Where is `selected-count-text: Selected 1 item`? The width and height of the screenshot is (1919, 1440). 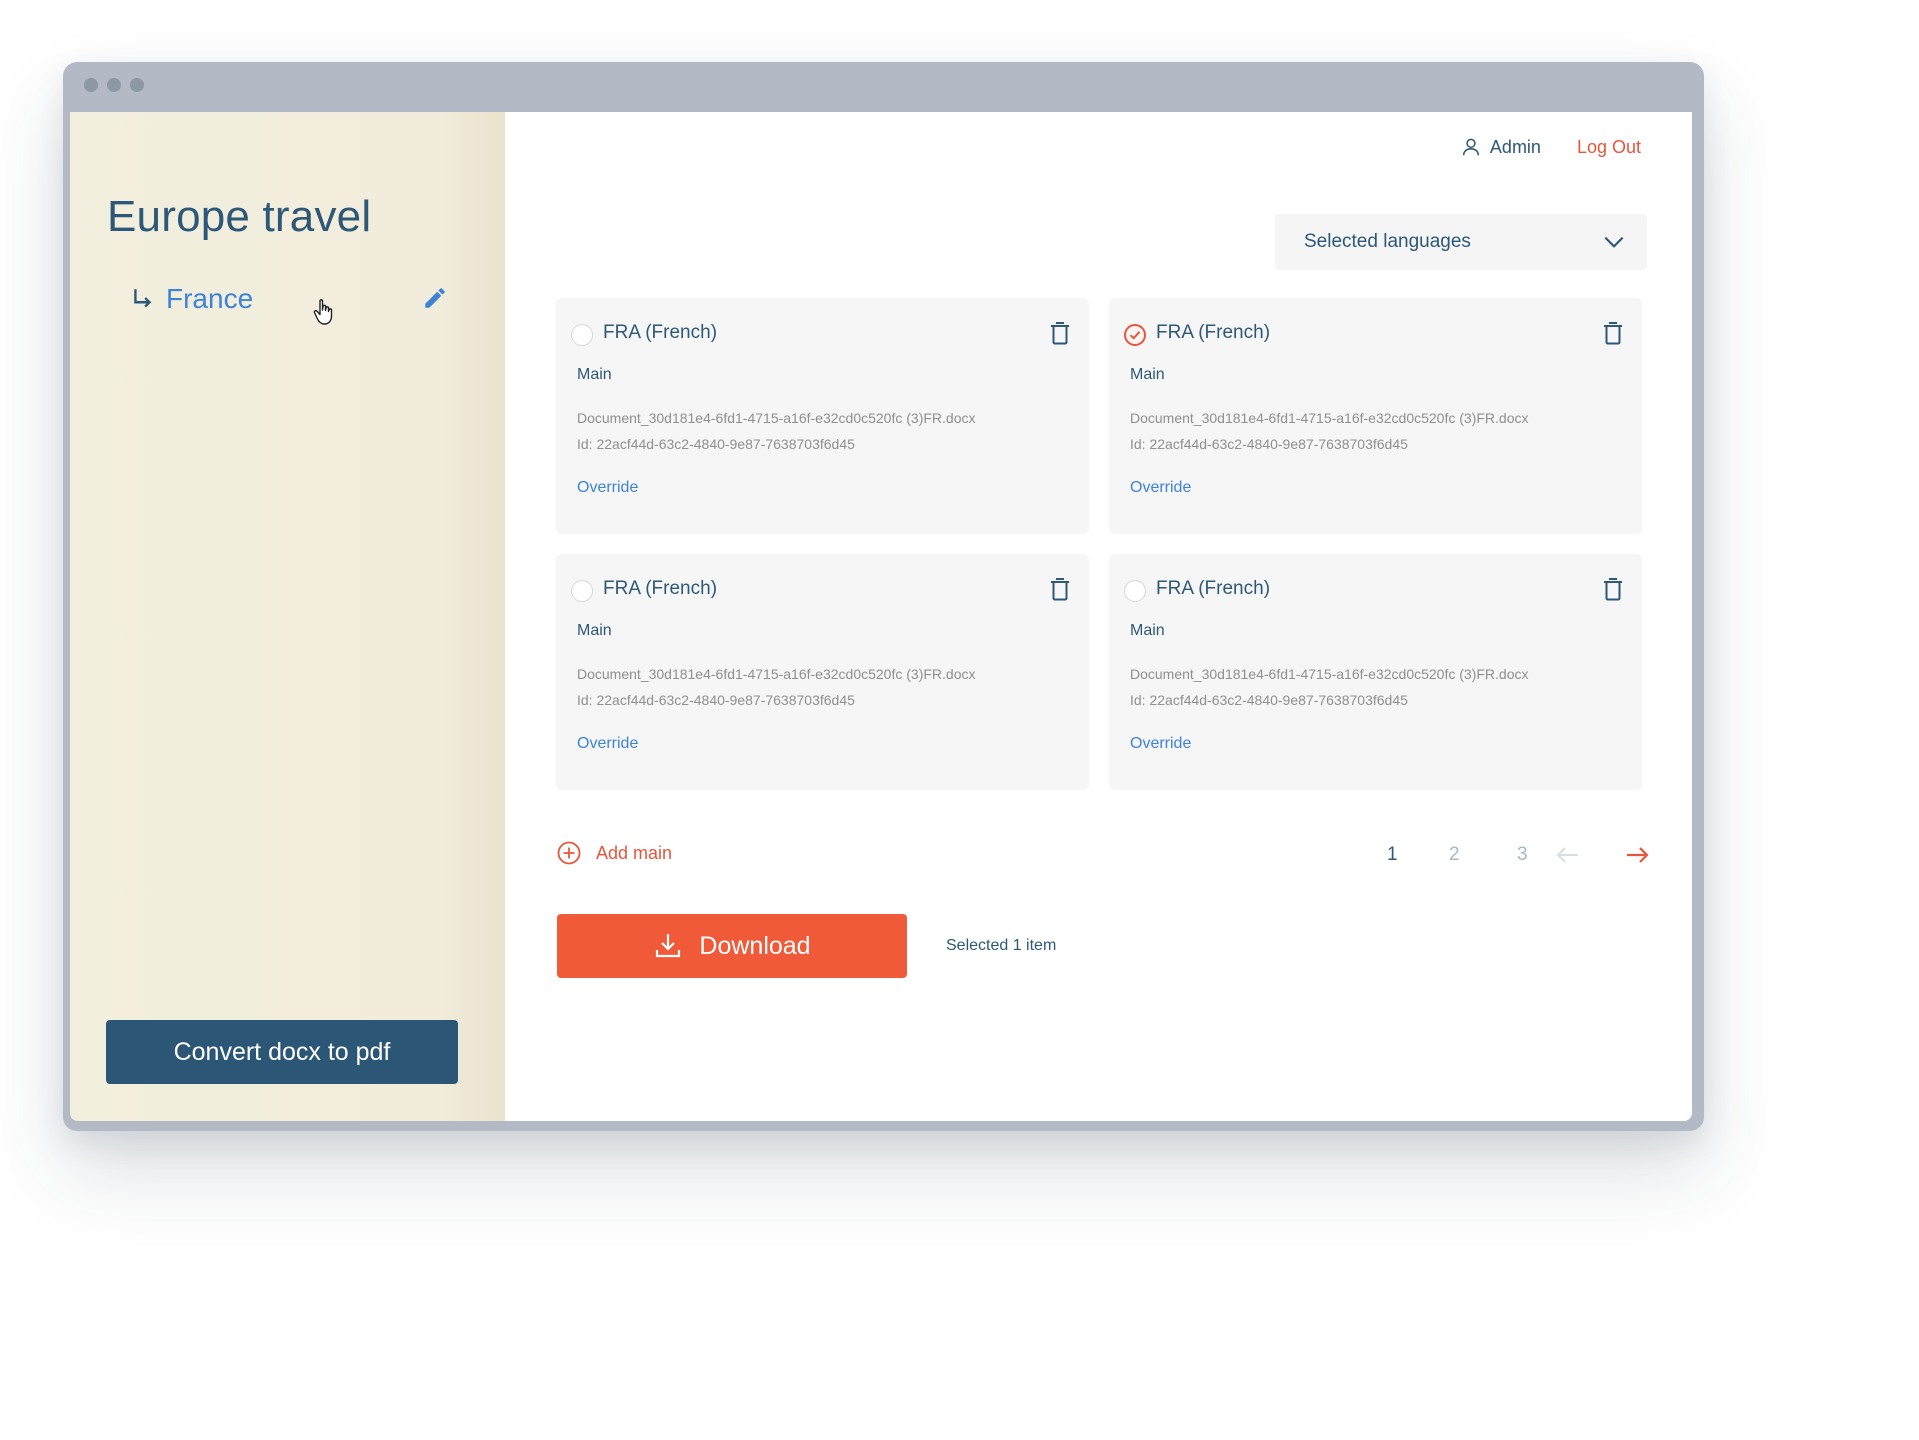 selected-count-text: Selected 1 item is located at coordinates (1001, 945).